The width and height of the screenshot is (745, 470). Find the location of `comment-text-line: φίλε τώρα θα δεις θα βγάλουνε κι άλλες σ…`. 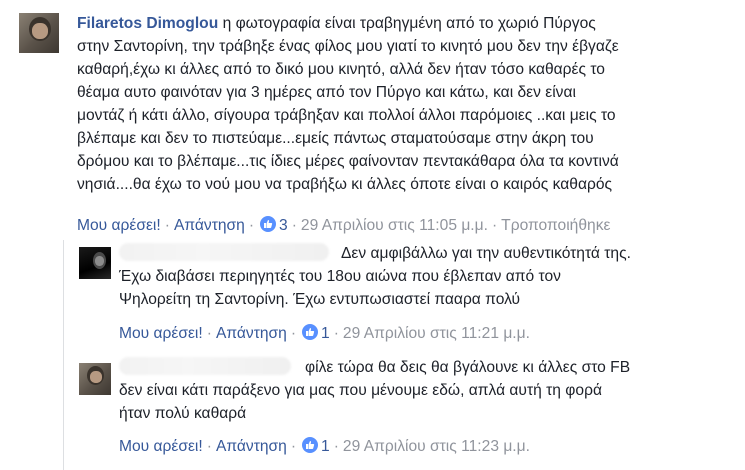

comment-text-line: φίλε τώρα θα δεις θα βγάλουνε κι άλλες σ… is located at coordinates (468, 367).